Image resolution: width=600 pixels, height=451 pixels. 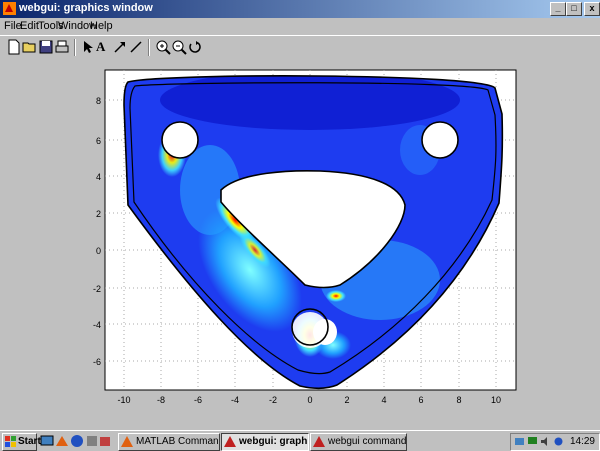 I want to click on desktop-icon, so click(x=47, y=441).